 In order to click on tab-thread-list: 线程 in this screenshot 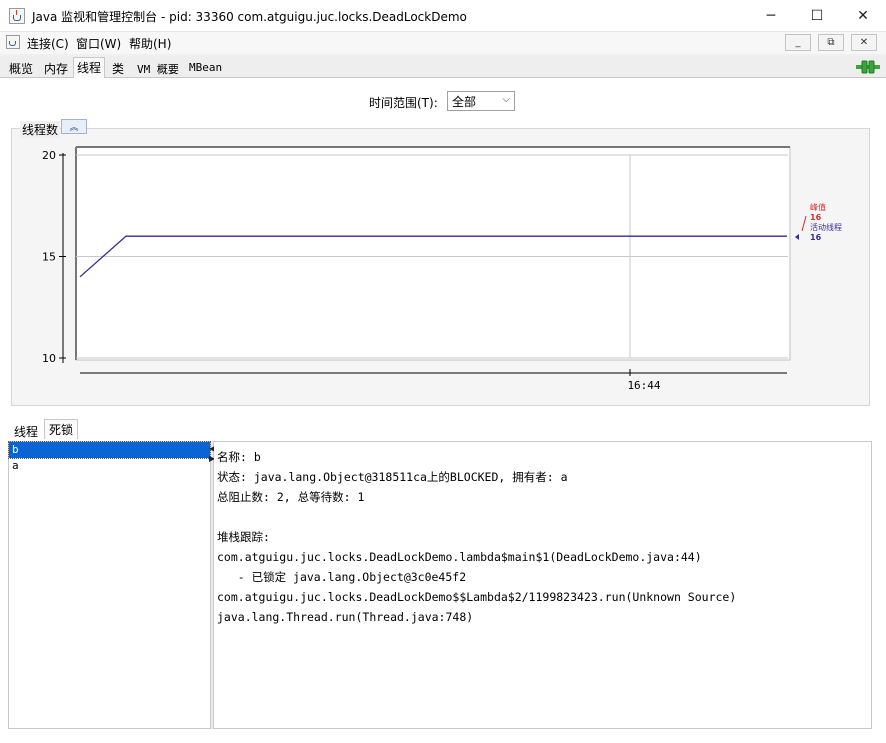, I will do `click(26, 431)`.